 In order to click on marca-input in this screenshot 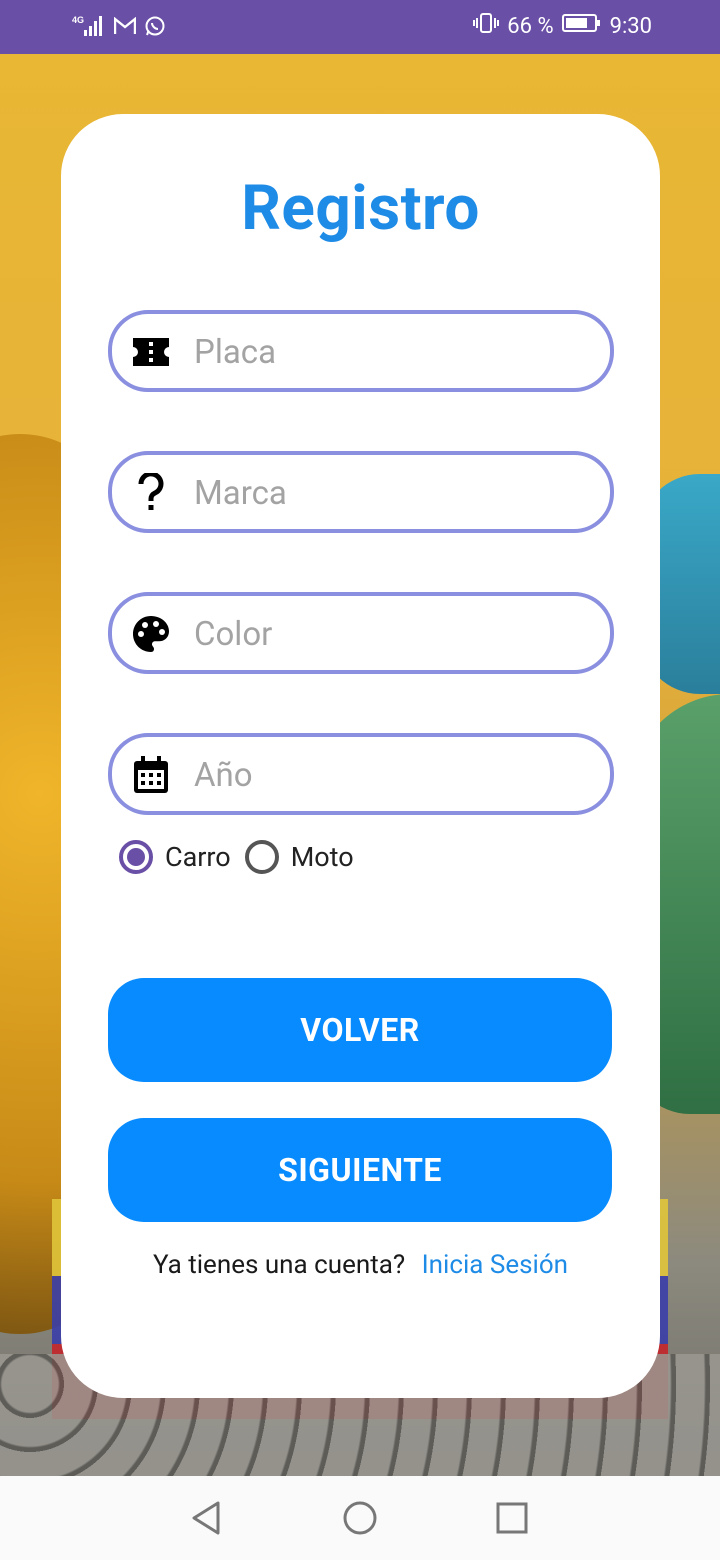, I will do `click(394, 493)`.